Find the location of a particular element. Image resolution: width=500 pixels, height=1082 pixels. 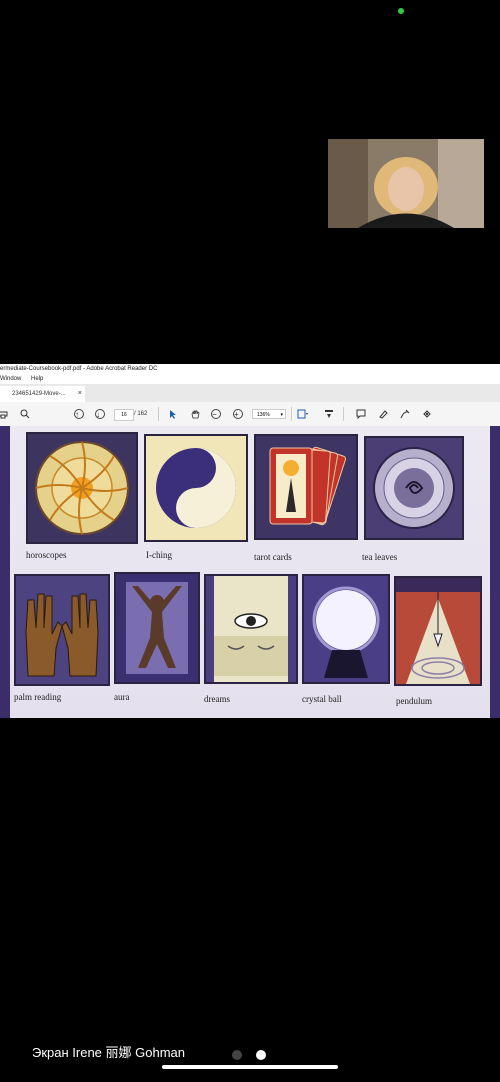

image-crystal-ball is located at coordinates (346, 629).